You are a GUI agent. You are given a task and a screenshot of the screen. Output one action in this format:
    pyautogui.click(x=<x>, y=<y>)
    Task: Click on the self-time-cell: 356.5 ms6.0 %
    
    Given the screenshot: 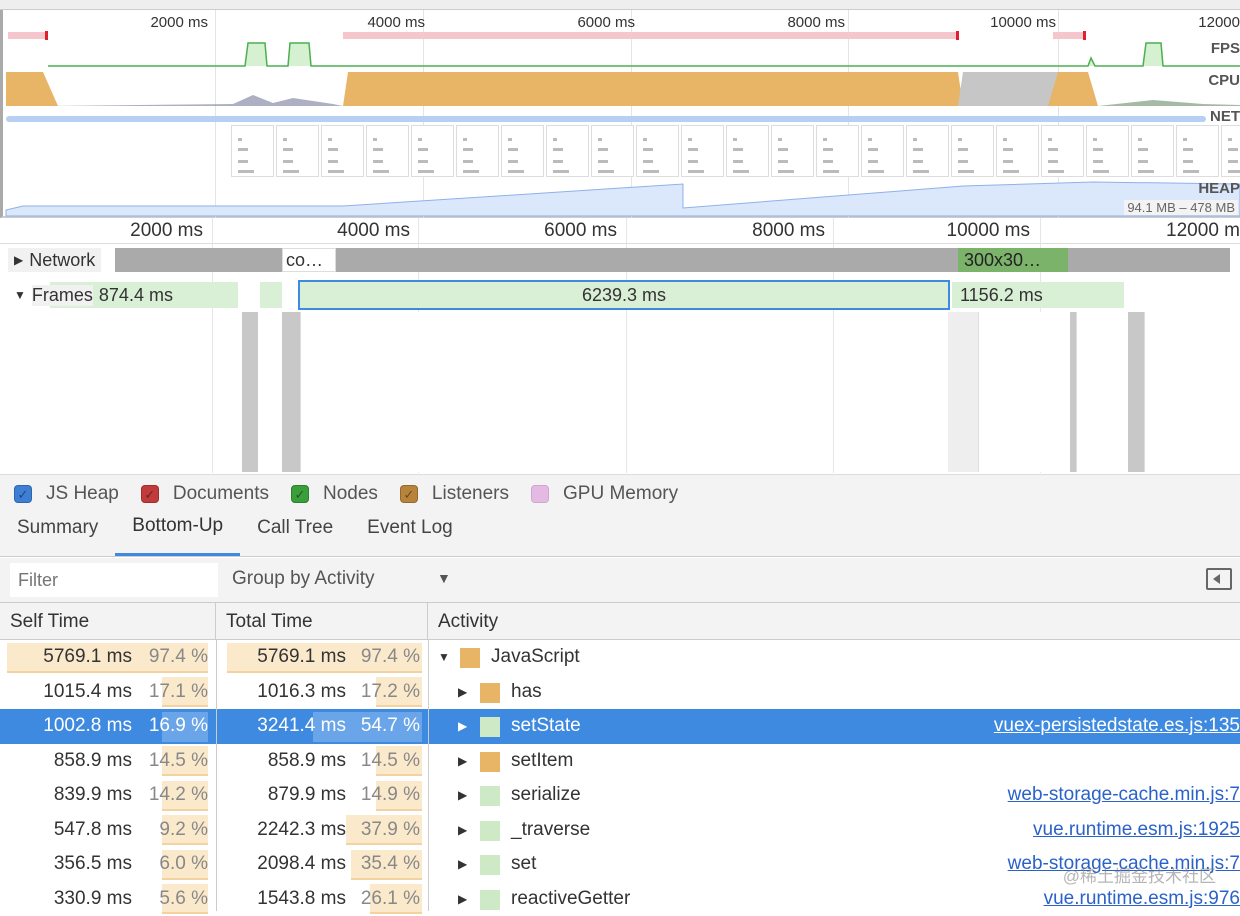 What is the action you would take?
    pyautogui.click(x=108, y=864)
    